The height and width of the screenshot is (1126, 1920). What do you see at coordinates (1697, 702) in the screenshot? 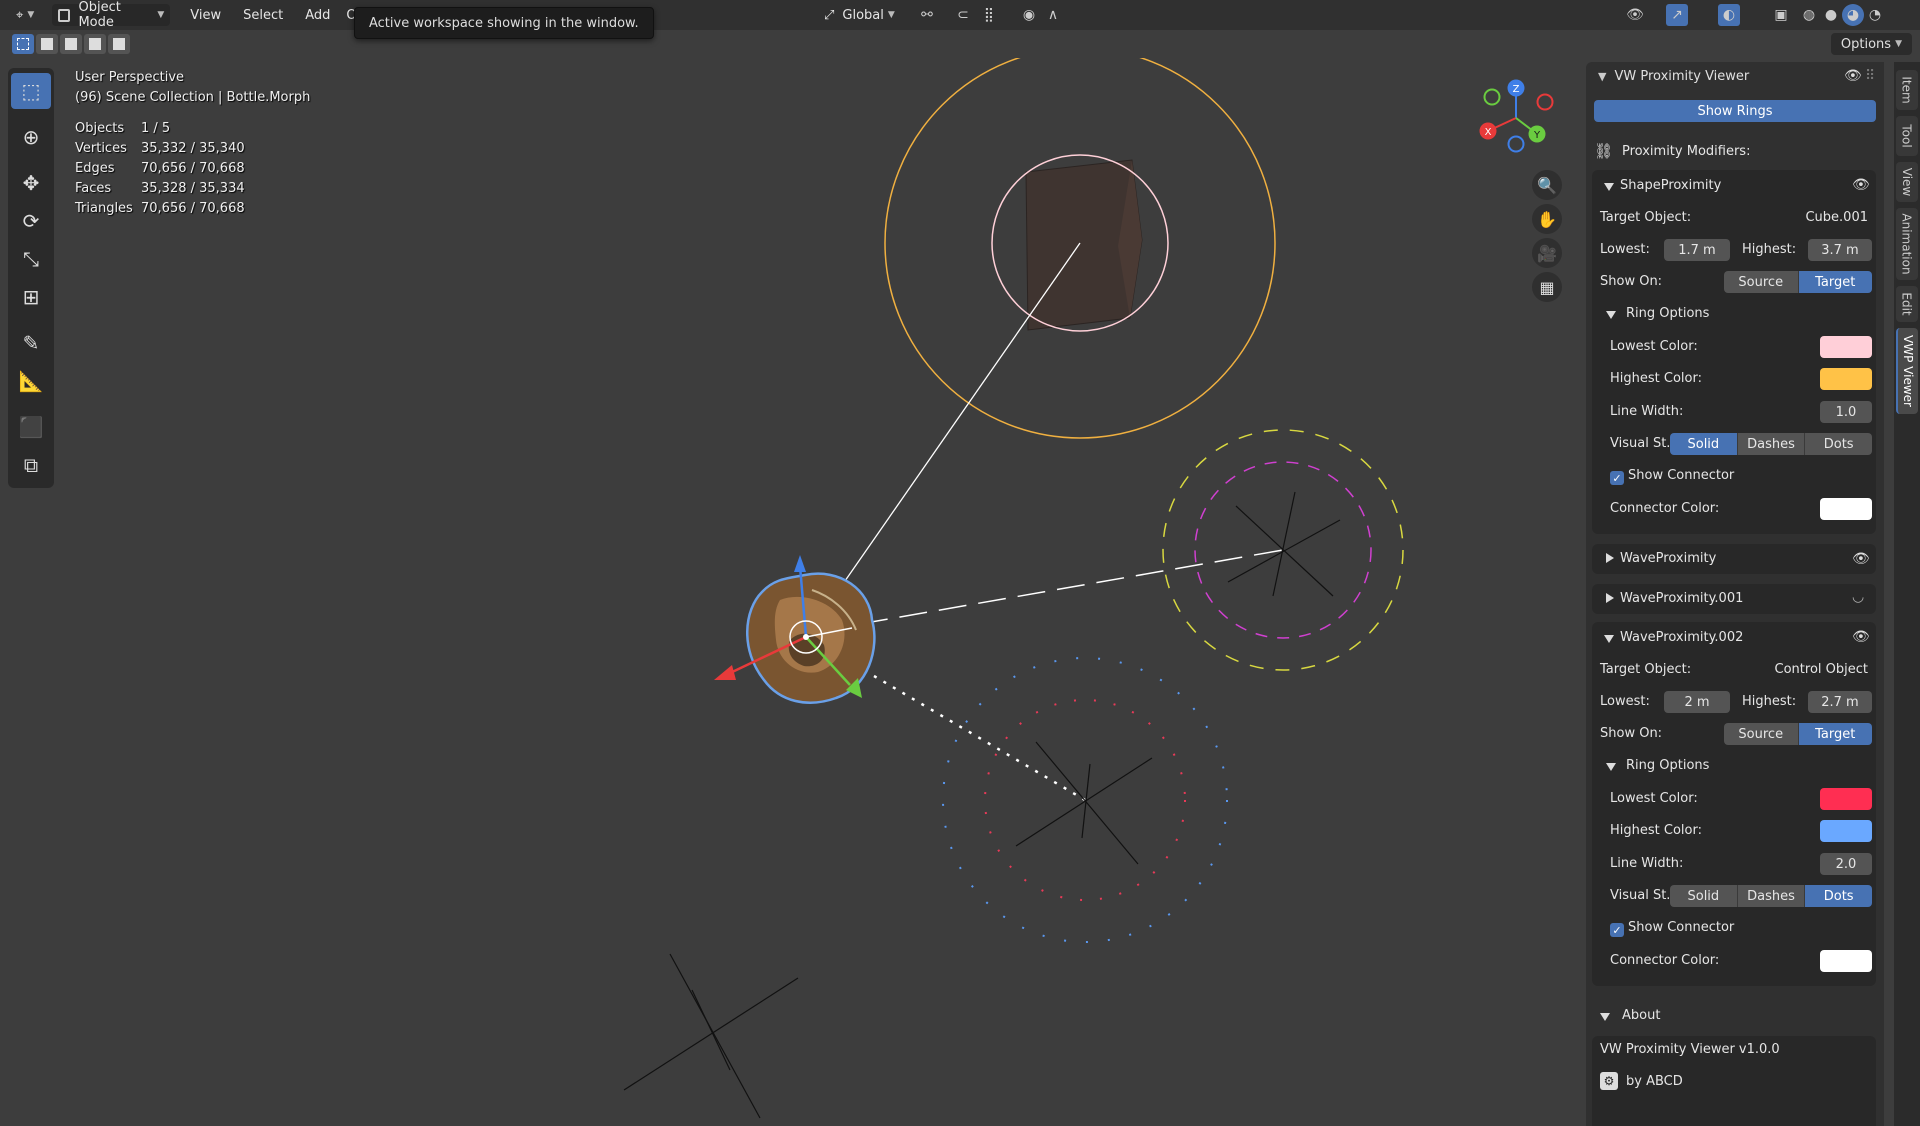
I see `lowest-field: 2 m` at bounding box center [1697, 702].